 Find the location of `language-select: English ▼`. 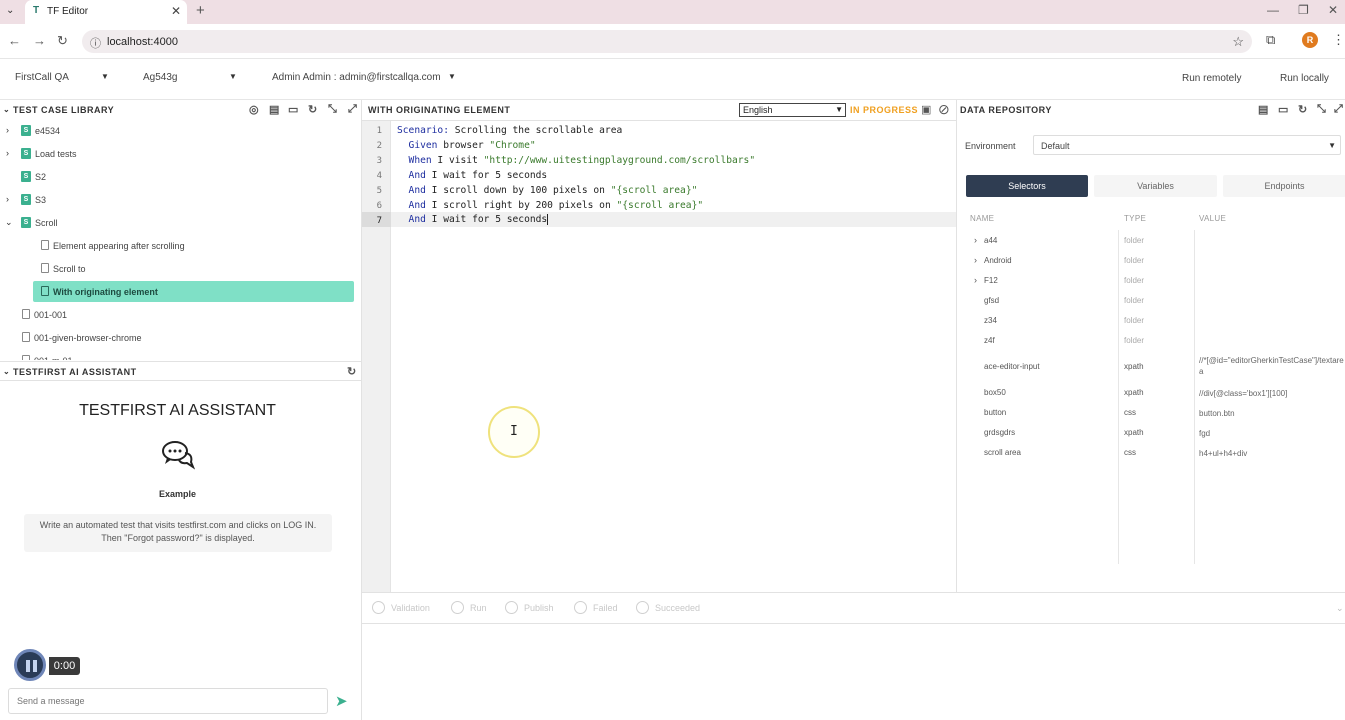

language-select: English ▼ is located at coordinates (792, 110).